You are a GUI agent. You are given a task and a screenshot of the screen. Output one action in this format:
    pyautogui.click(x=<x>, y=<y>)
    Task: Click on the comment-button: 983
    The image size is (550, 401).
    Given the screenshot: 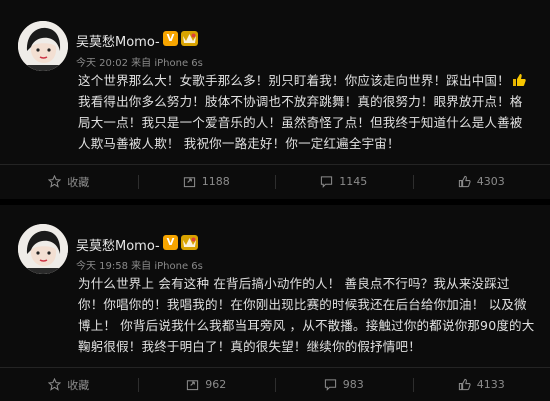 What is the action you would take?
    pyautogui.click(x=344, y=384)
    